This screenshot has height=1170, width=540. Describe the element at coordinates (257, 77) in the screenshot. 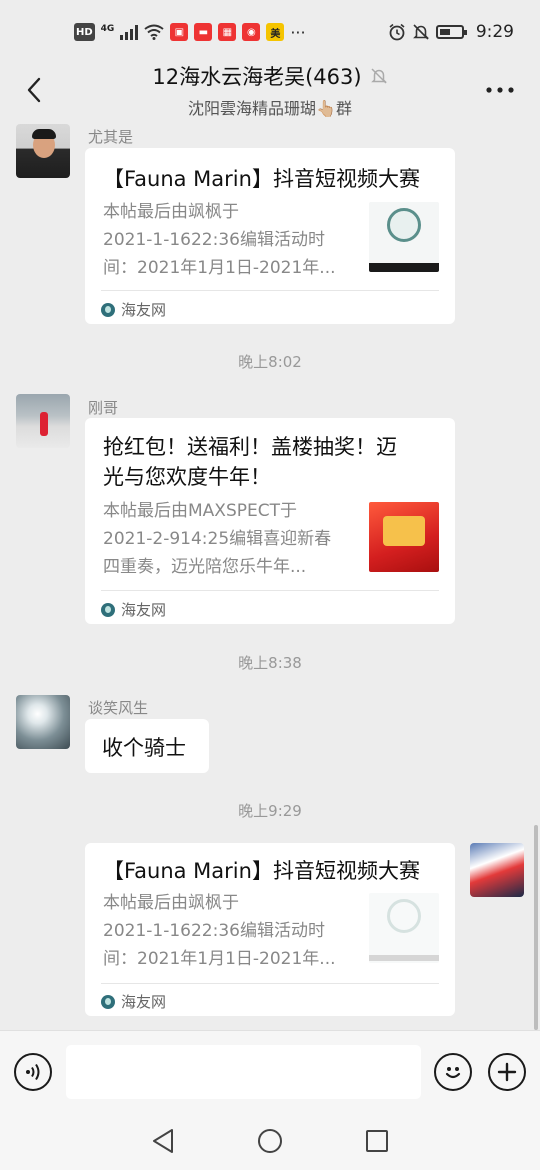

I see `chat-title: 12海水云海老吴(463)` at that location.